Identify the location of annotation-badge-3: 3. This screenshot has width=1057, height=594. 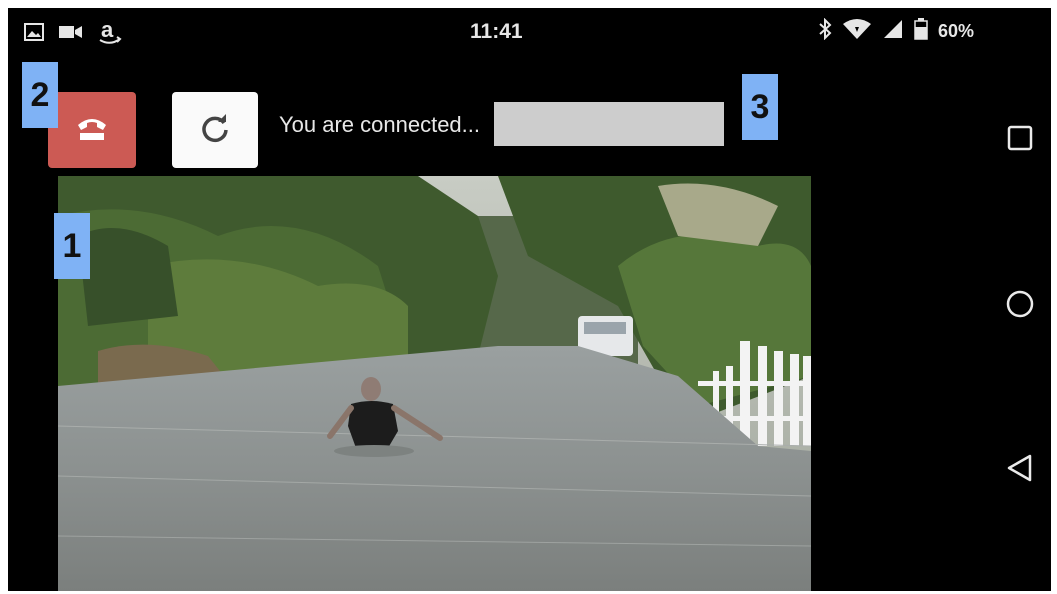
(760, 107).